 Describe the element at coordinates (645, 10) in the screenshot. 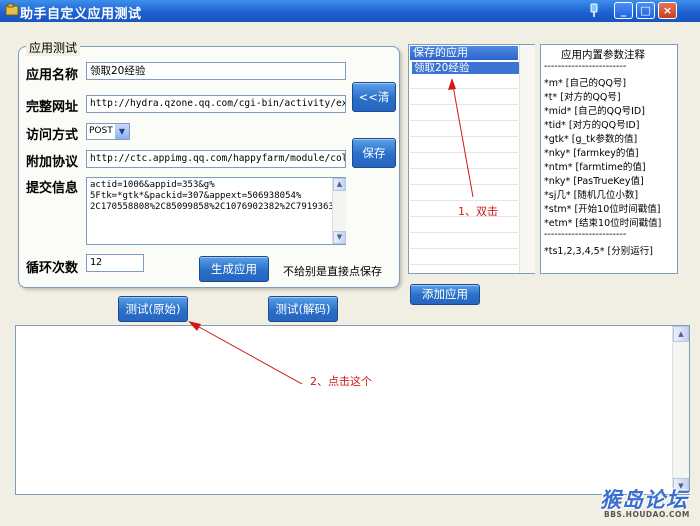

I see `maximize-button: □` at that location.